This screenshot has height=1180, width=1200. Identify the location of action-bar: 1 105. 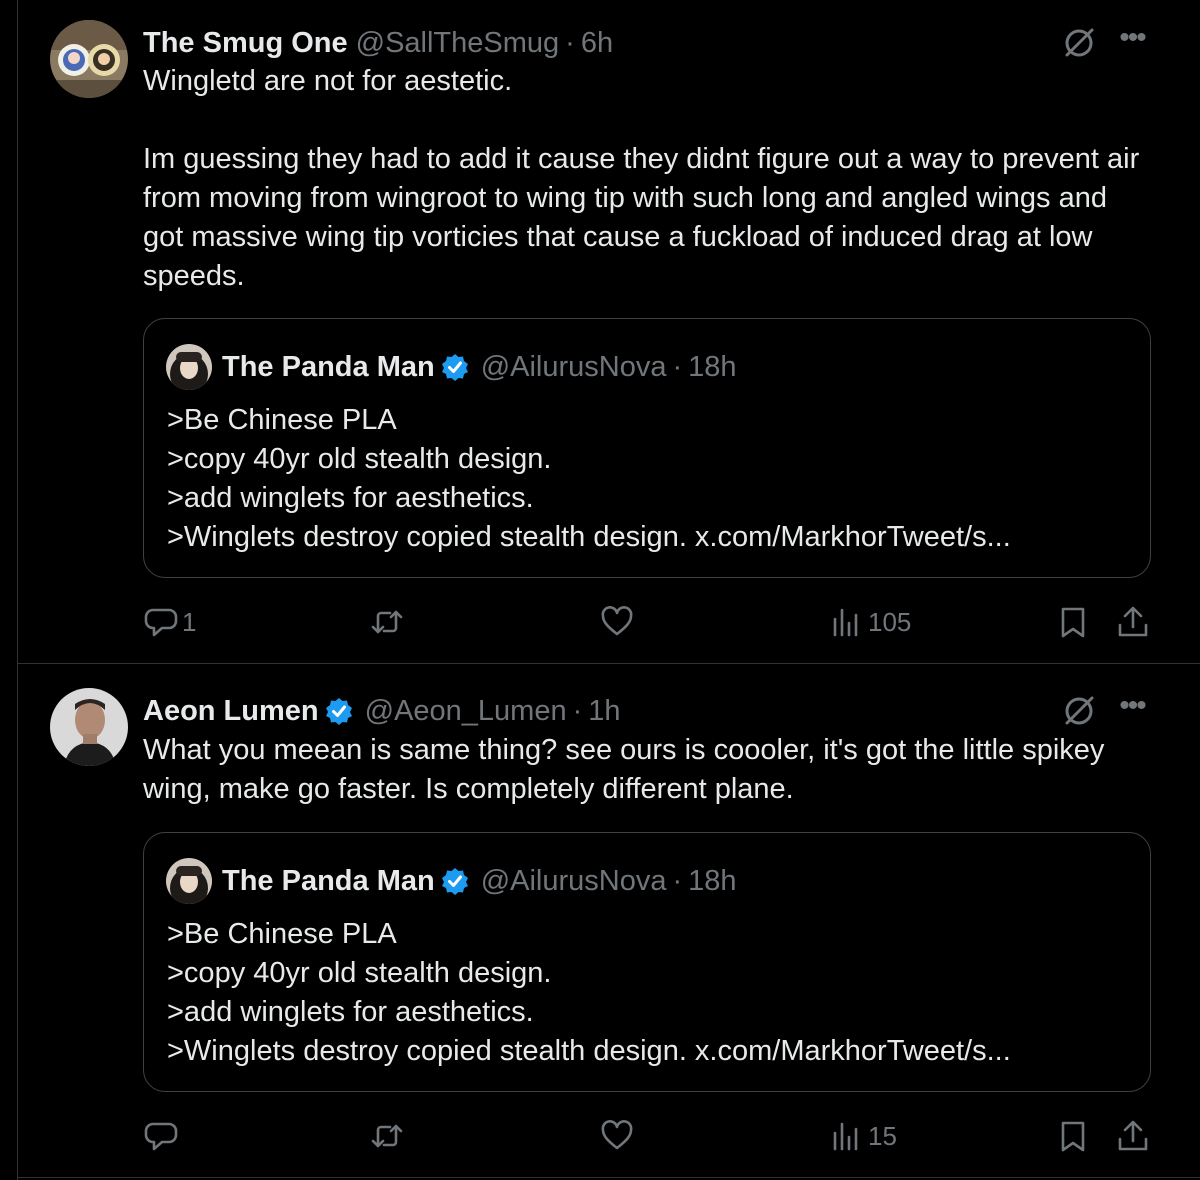
(600, 622).